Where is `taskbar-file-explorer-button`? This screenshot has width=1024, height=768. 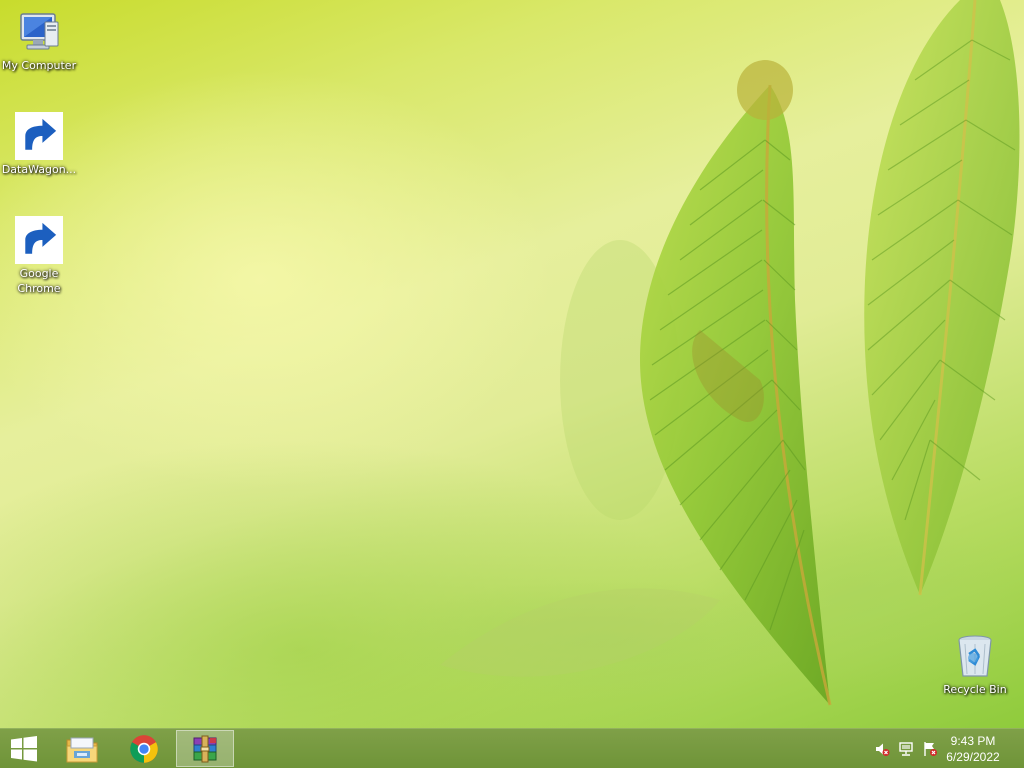
taskbar-file-explorer-button is located at coordinates (82, 748).